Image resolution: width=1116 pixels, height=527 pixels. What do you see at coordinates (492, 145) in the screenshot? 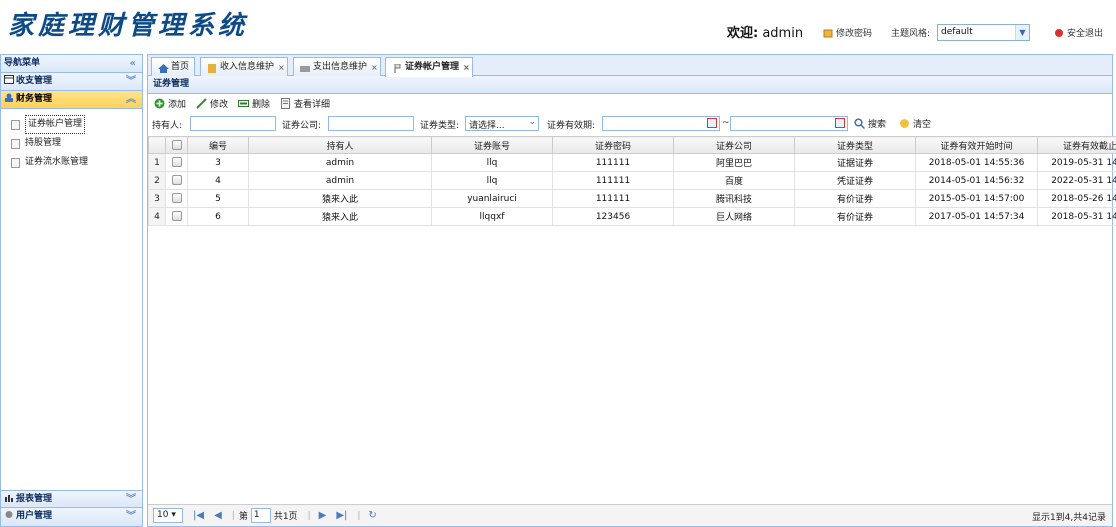
I see `column-header: 证券账号` at bounding box center [492, 145].